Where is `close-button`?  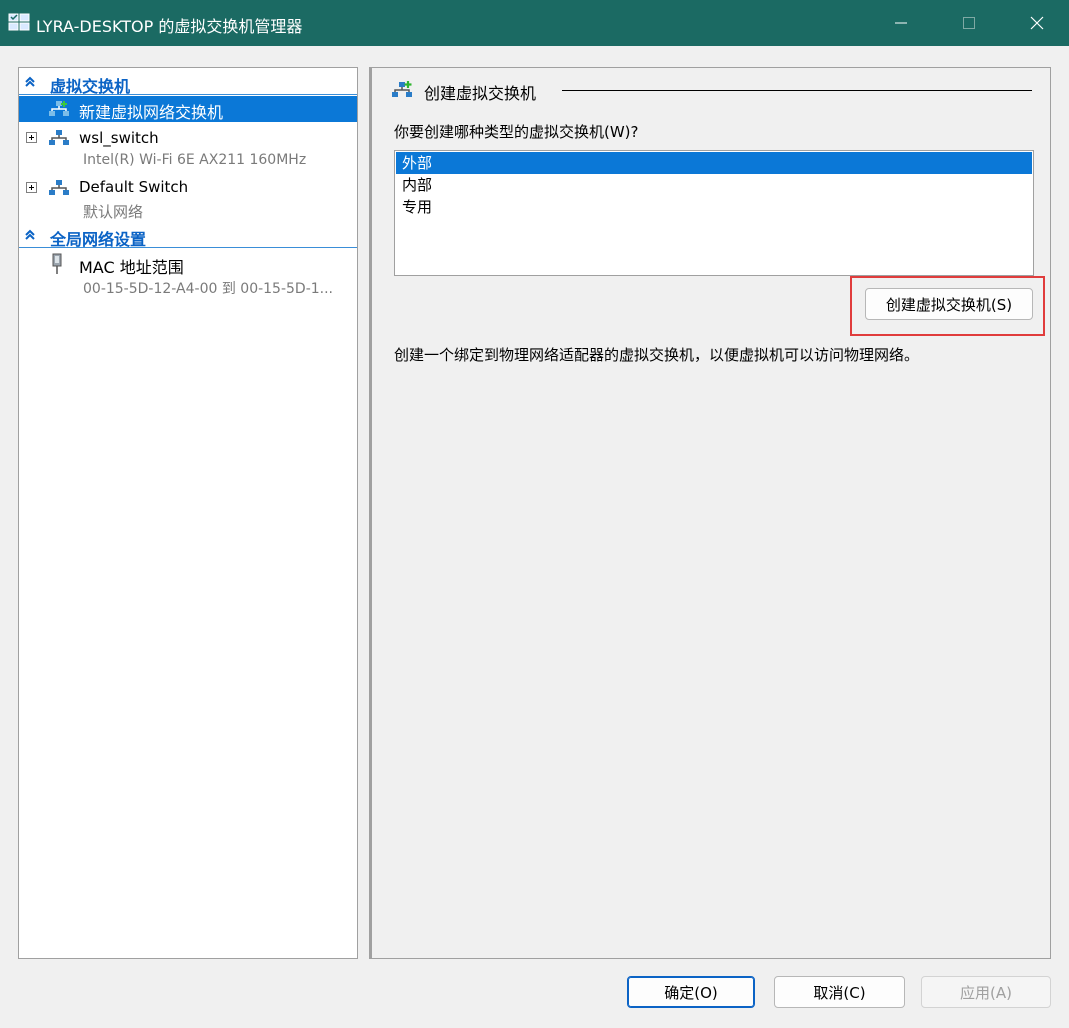 close-button is located at coordinates (1037, 23).